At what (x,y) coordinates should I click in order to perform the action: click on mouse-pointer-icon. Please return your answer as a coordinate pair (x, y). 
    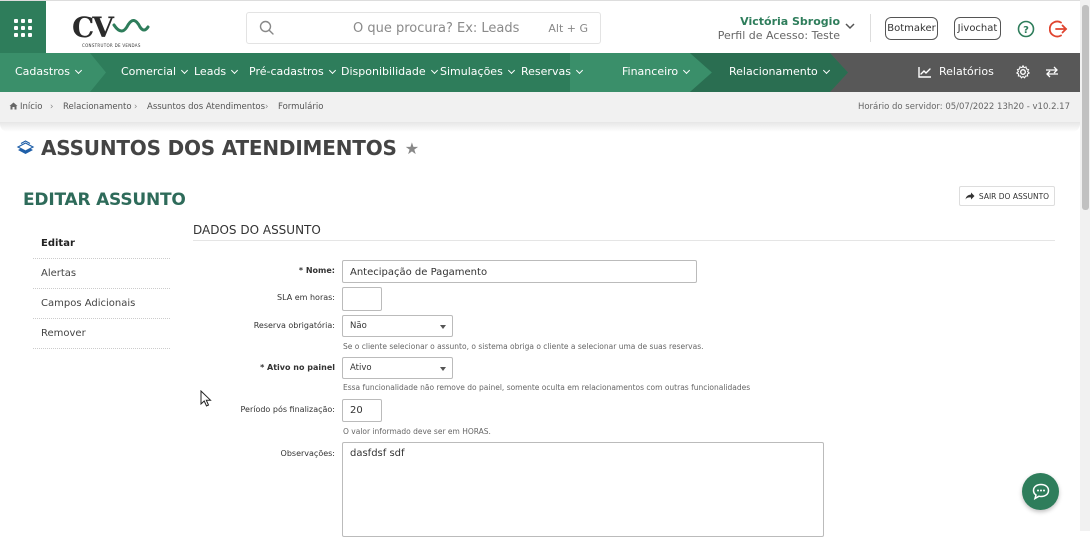
    Looking at the image, I should click on (206, 398).